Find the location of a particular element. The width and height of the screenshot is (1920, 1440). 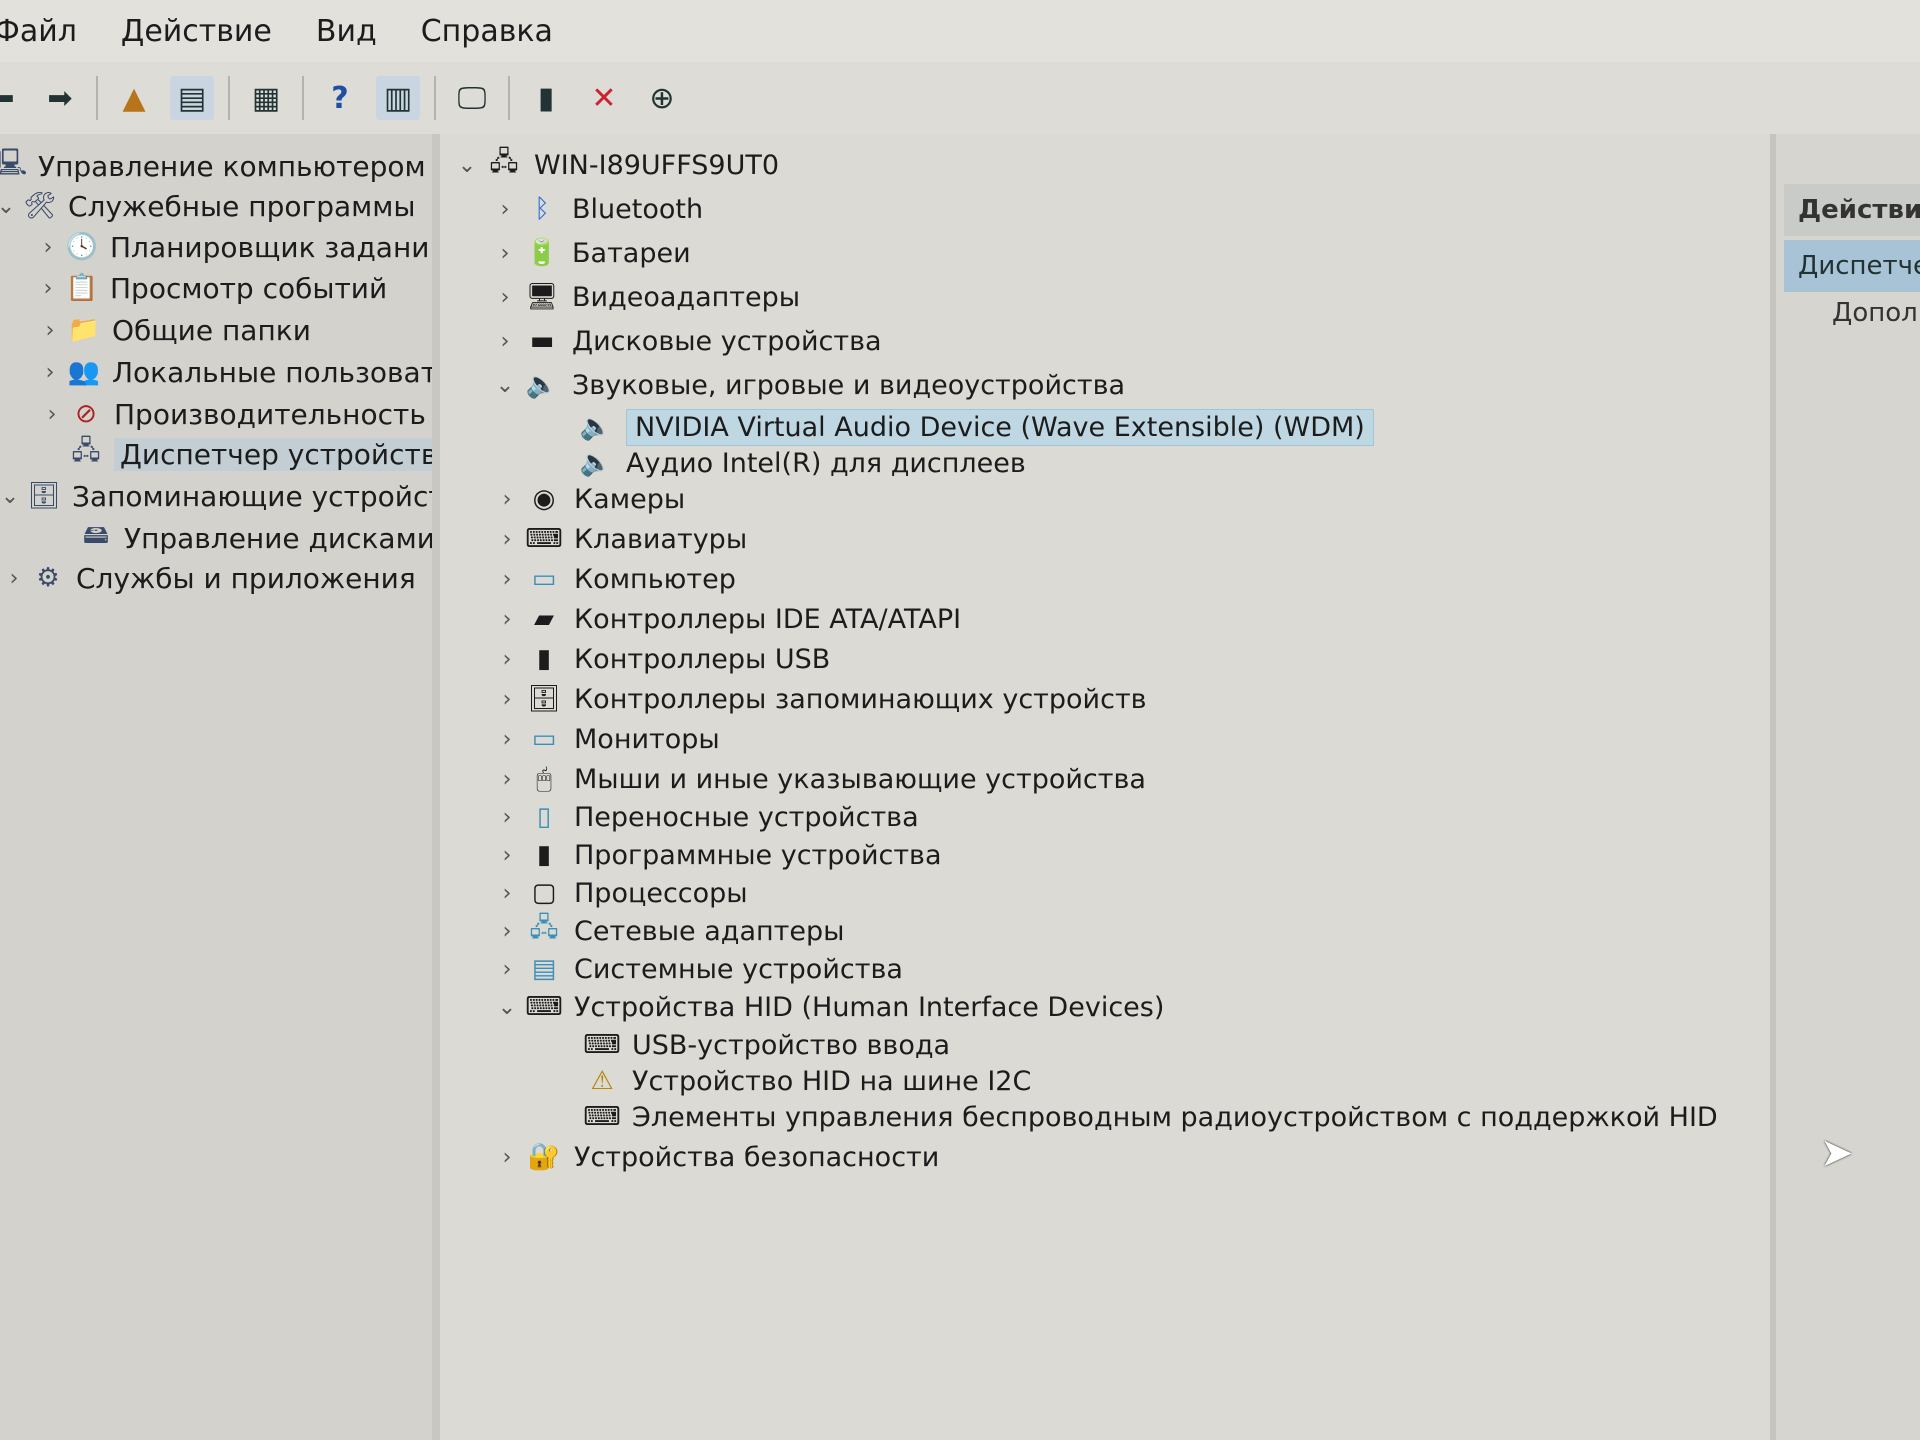

scan-hardware-icon: 🖵 is located at coordinates (472, 98).